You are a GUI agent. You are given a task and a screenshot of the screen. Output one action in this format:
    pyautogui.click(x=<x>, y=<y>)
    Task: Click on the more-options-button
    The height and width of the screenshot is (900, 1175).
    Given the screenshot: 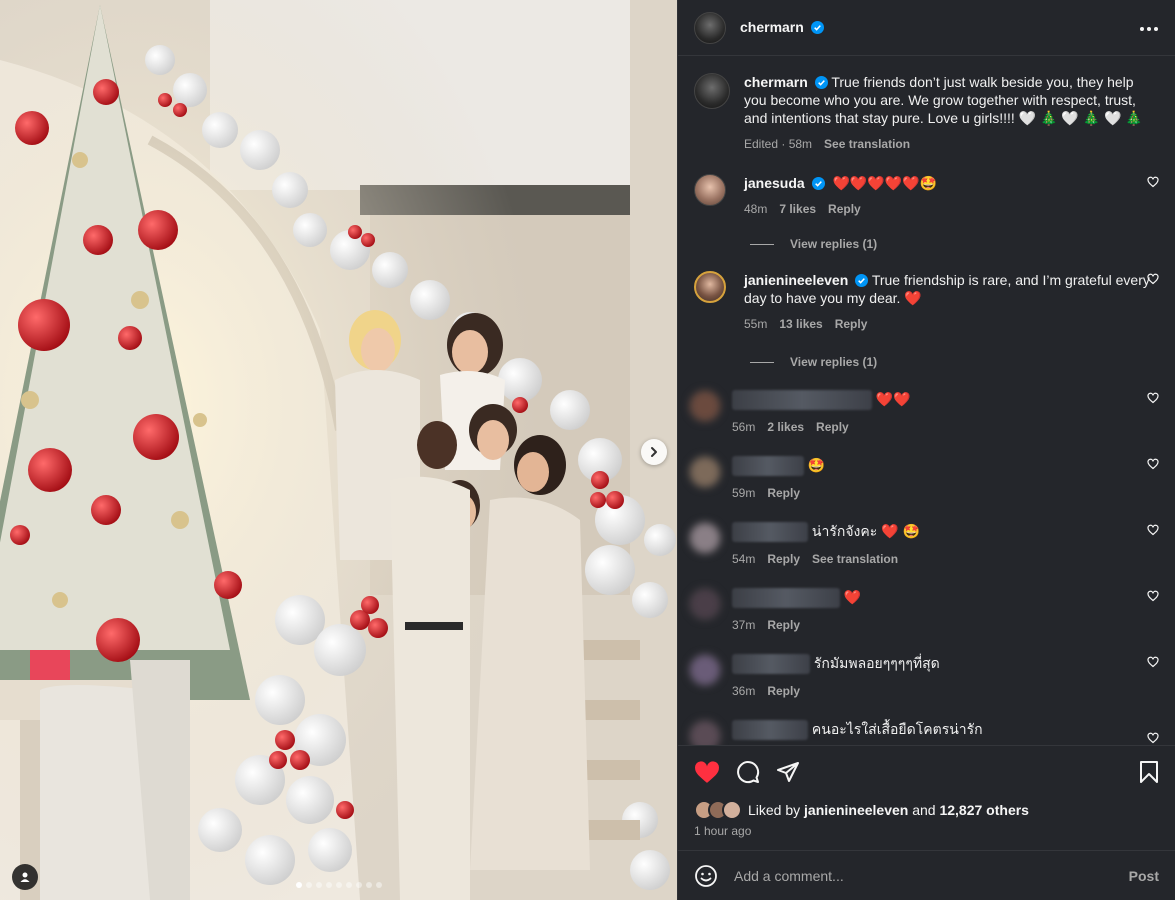 What is the action you would take?
    pyautogui.click(x=1149, y=28)
    